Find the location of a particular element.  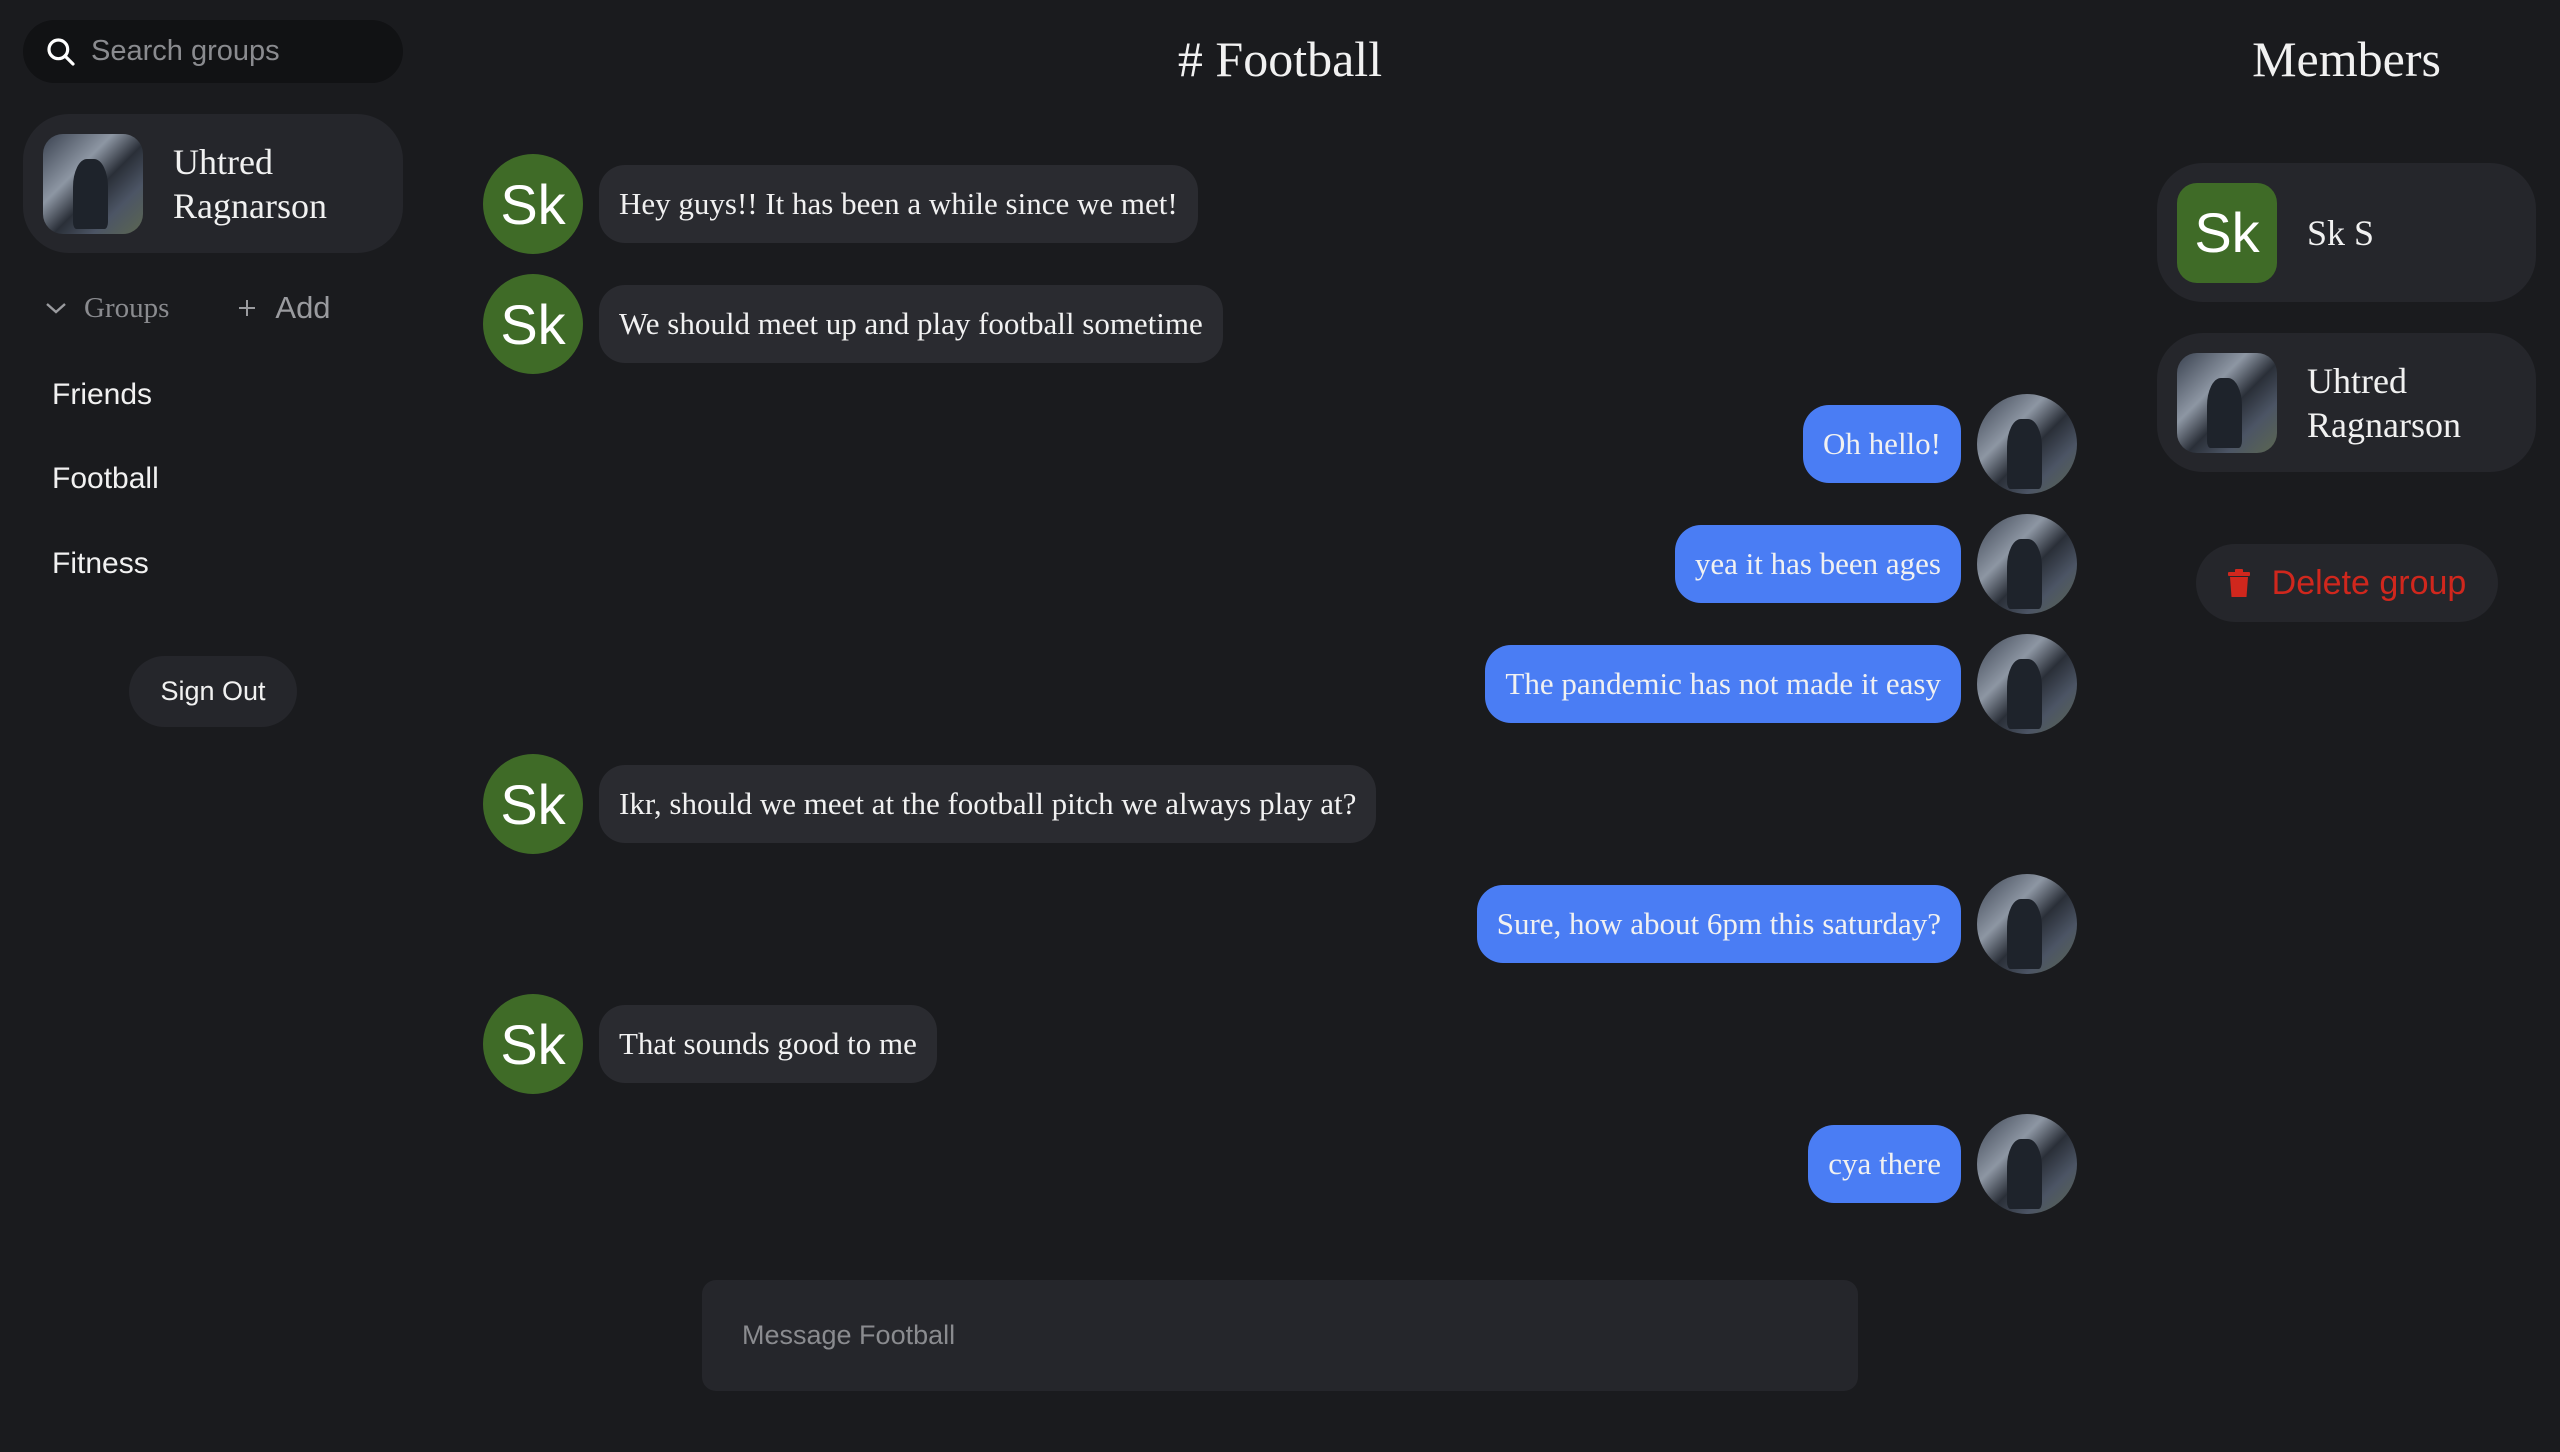

delete-group-button: Delete group is located at coordinates (2347, 583).